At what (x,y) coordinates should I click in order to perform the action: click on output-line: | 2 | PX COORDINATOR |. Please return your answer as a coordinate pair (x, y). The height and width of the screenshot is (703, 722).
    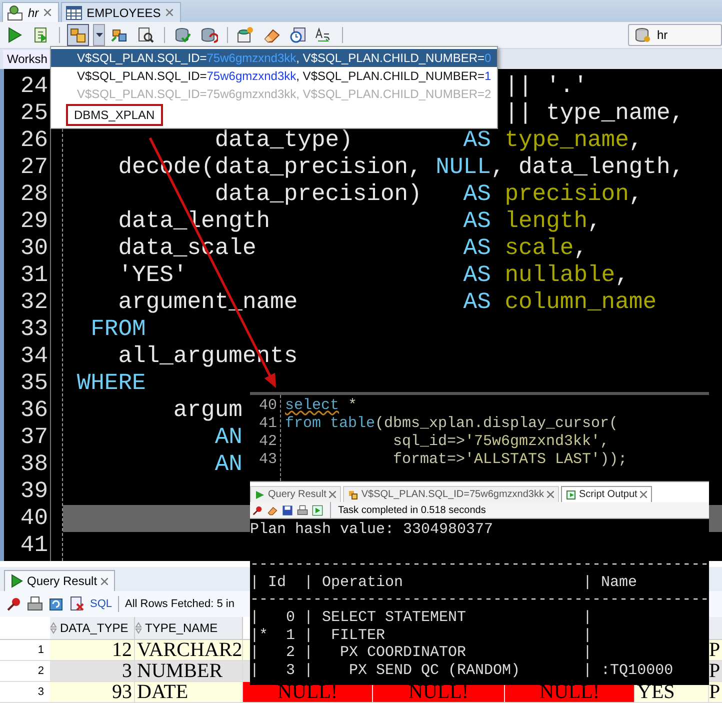
    Looking at the image, I should click on (422, 653).